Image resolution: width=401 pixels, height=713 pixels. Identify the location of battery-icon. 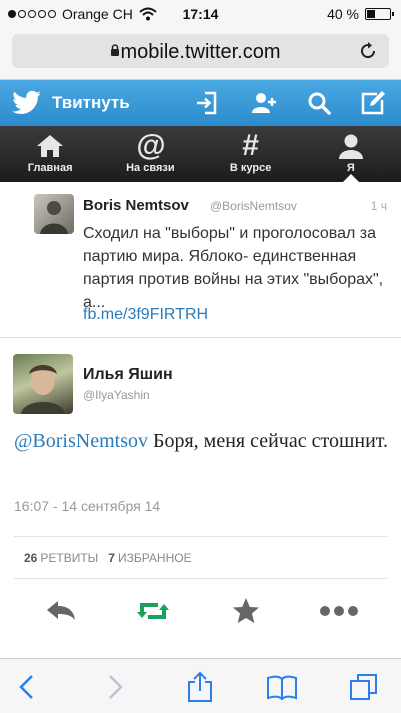
(379, 14).